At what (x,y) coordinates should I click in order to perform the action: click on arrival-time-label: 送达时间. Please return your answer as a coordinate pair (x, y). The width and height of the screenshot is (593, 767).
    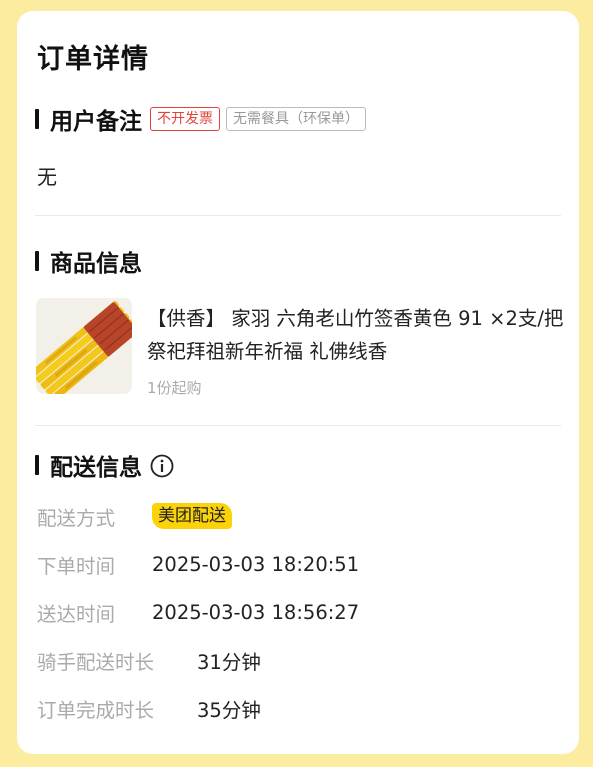
    Looking at the image, I should click on (76, 614).